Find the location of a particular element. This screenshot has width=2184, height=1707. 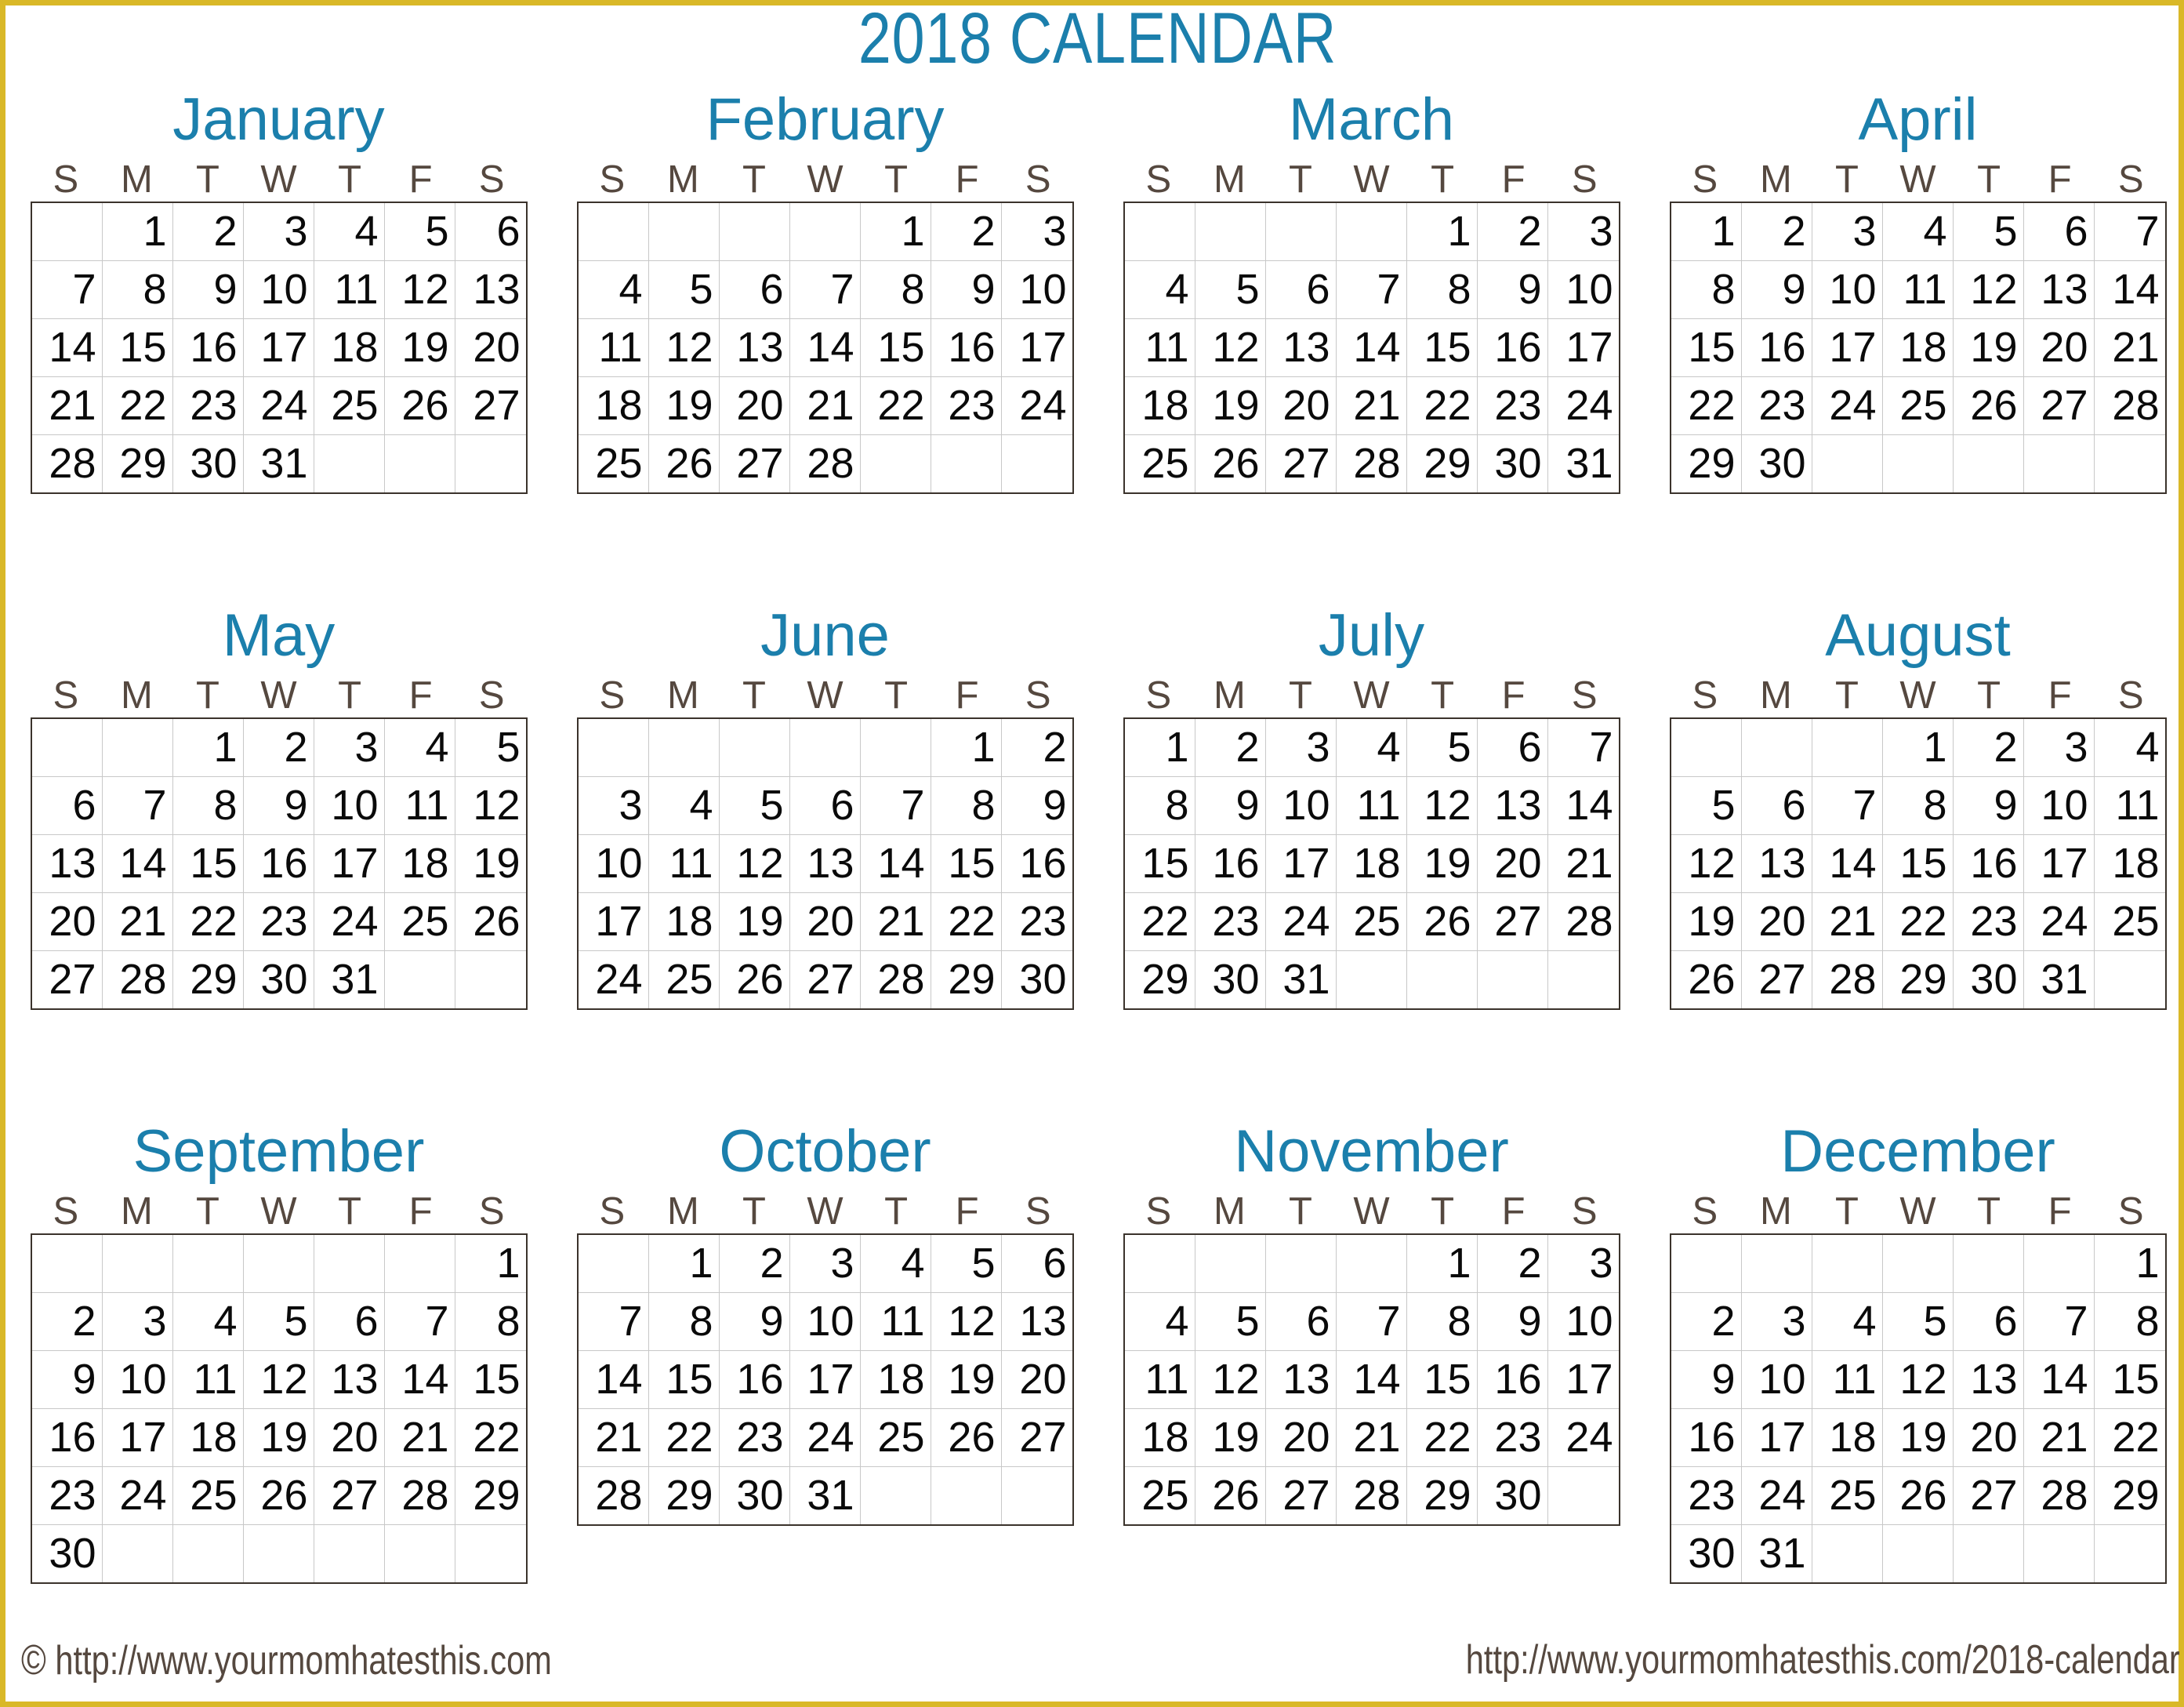

day-cell: 1 is located at coordinates (896, 231).